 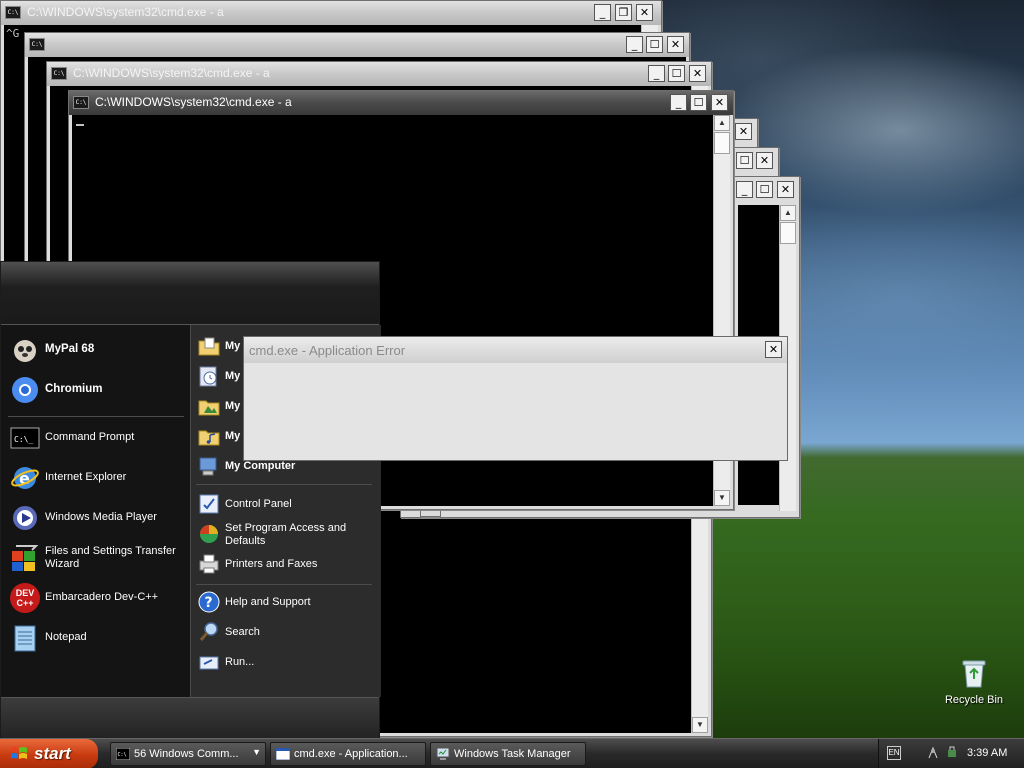 I want to click on restore-button: ❐, so click(x=623, y=12).